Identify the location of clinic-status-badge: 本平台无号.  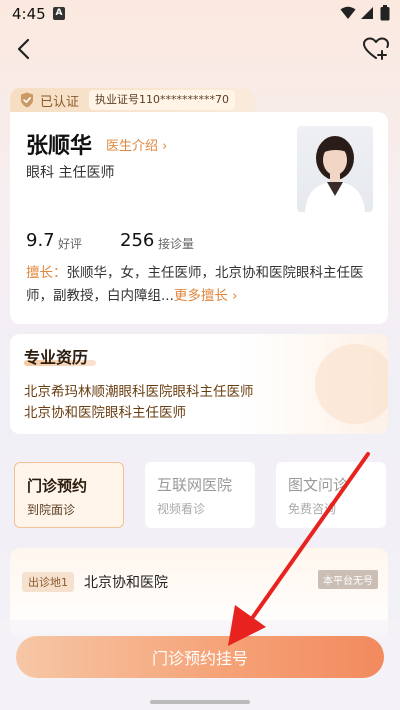
(348, 579).